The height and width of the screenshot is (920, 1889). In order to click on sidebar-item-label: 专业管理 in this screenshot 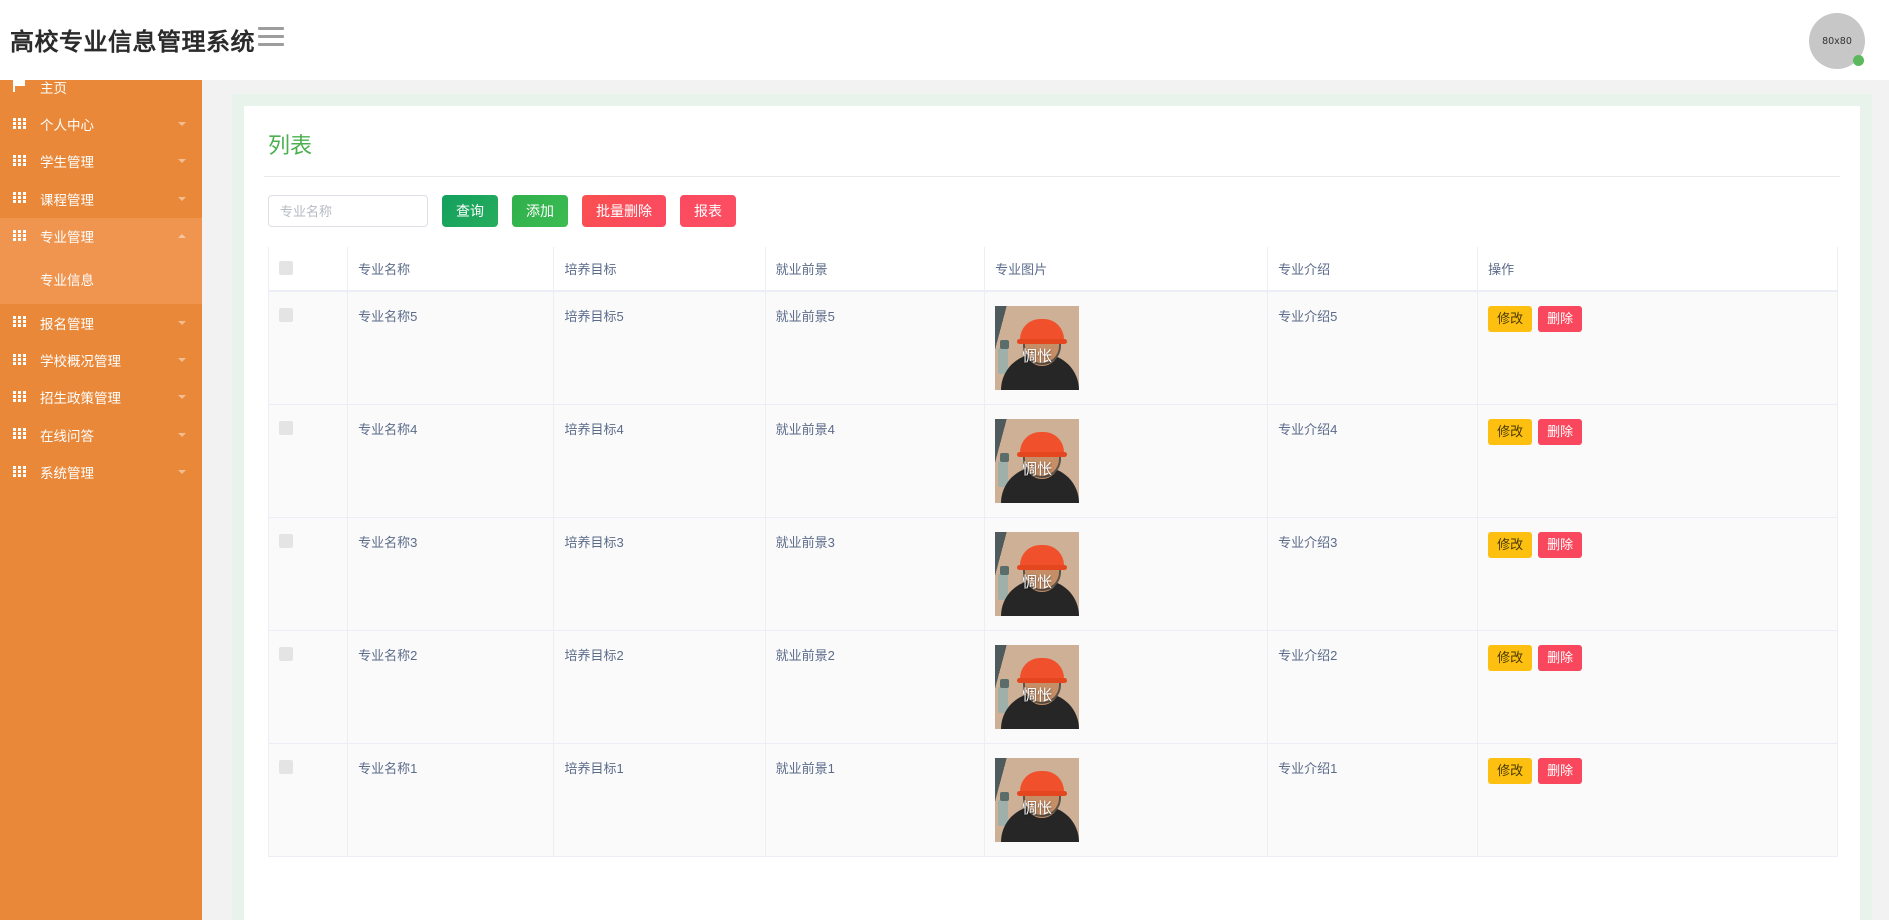, I will do `click(67, 238)`.